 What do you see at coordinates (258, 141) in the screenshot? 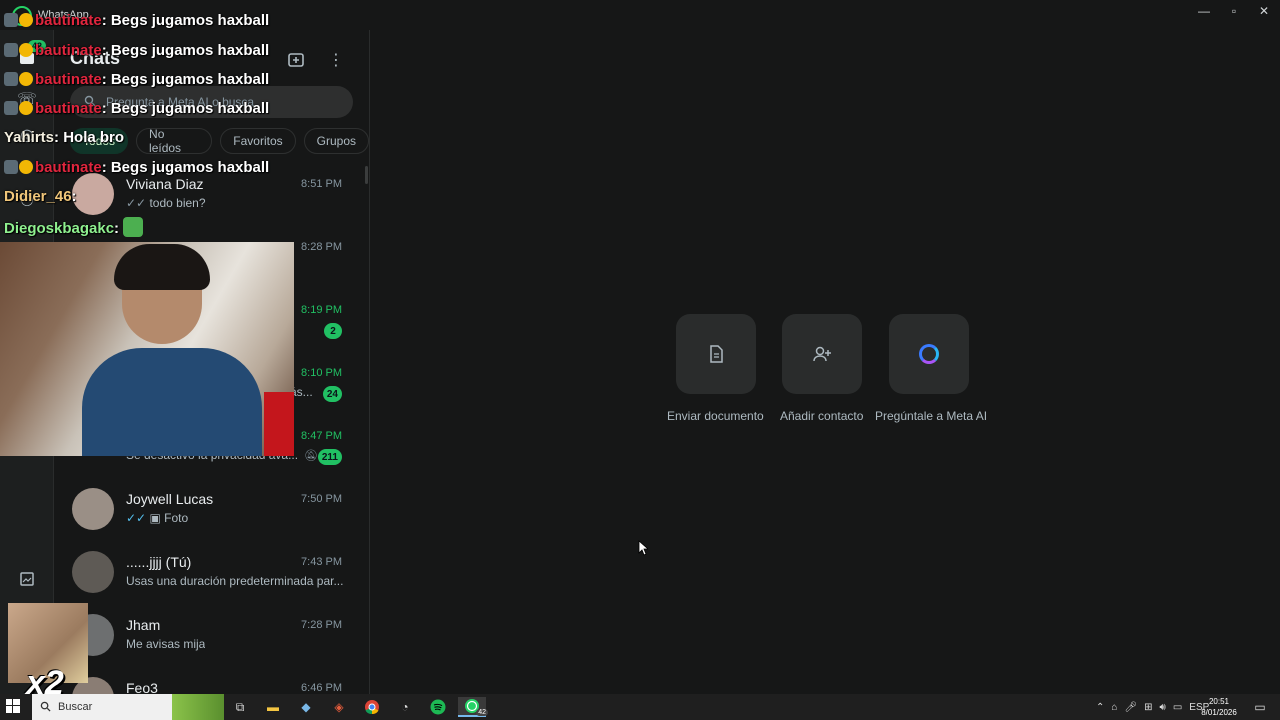
I see `filter-chip-favoritos: Favoritos` at bounding box center [258, 141].